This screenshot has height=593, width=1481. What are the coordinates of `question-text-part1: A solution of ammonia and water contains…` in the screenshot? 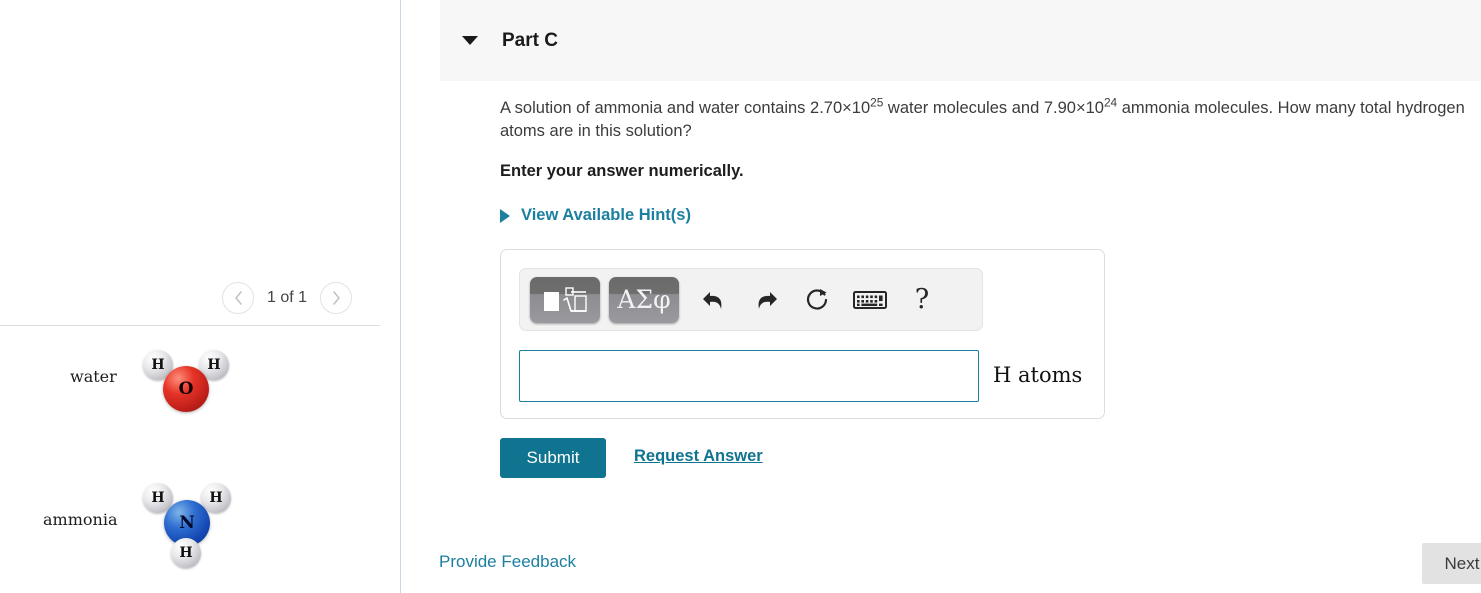 It's located at (685, 108).